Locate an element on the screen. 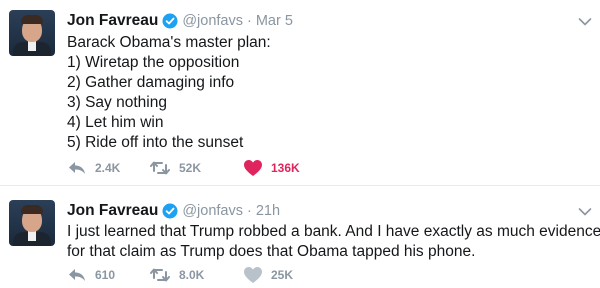 Image resolution: width=600 pixels, height=288 pixels. retweet-button: 8.0K is located at coordinates (196, 275).